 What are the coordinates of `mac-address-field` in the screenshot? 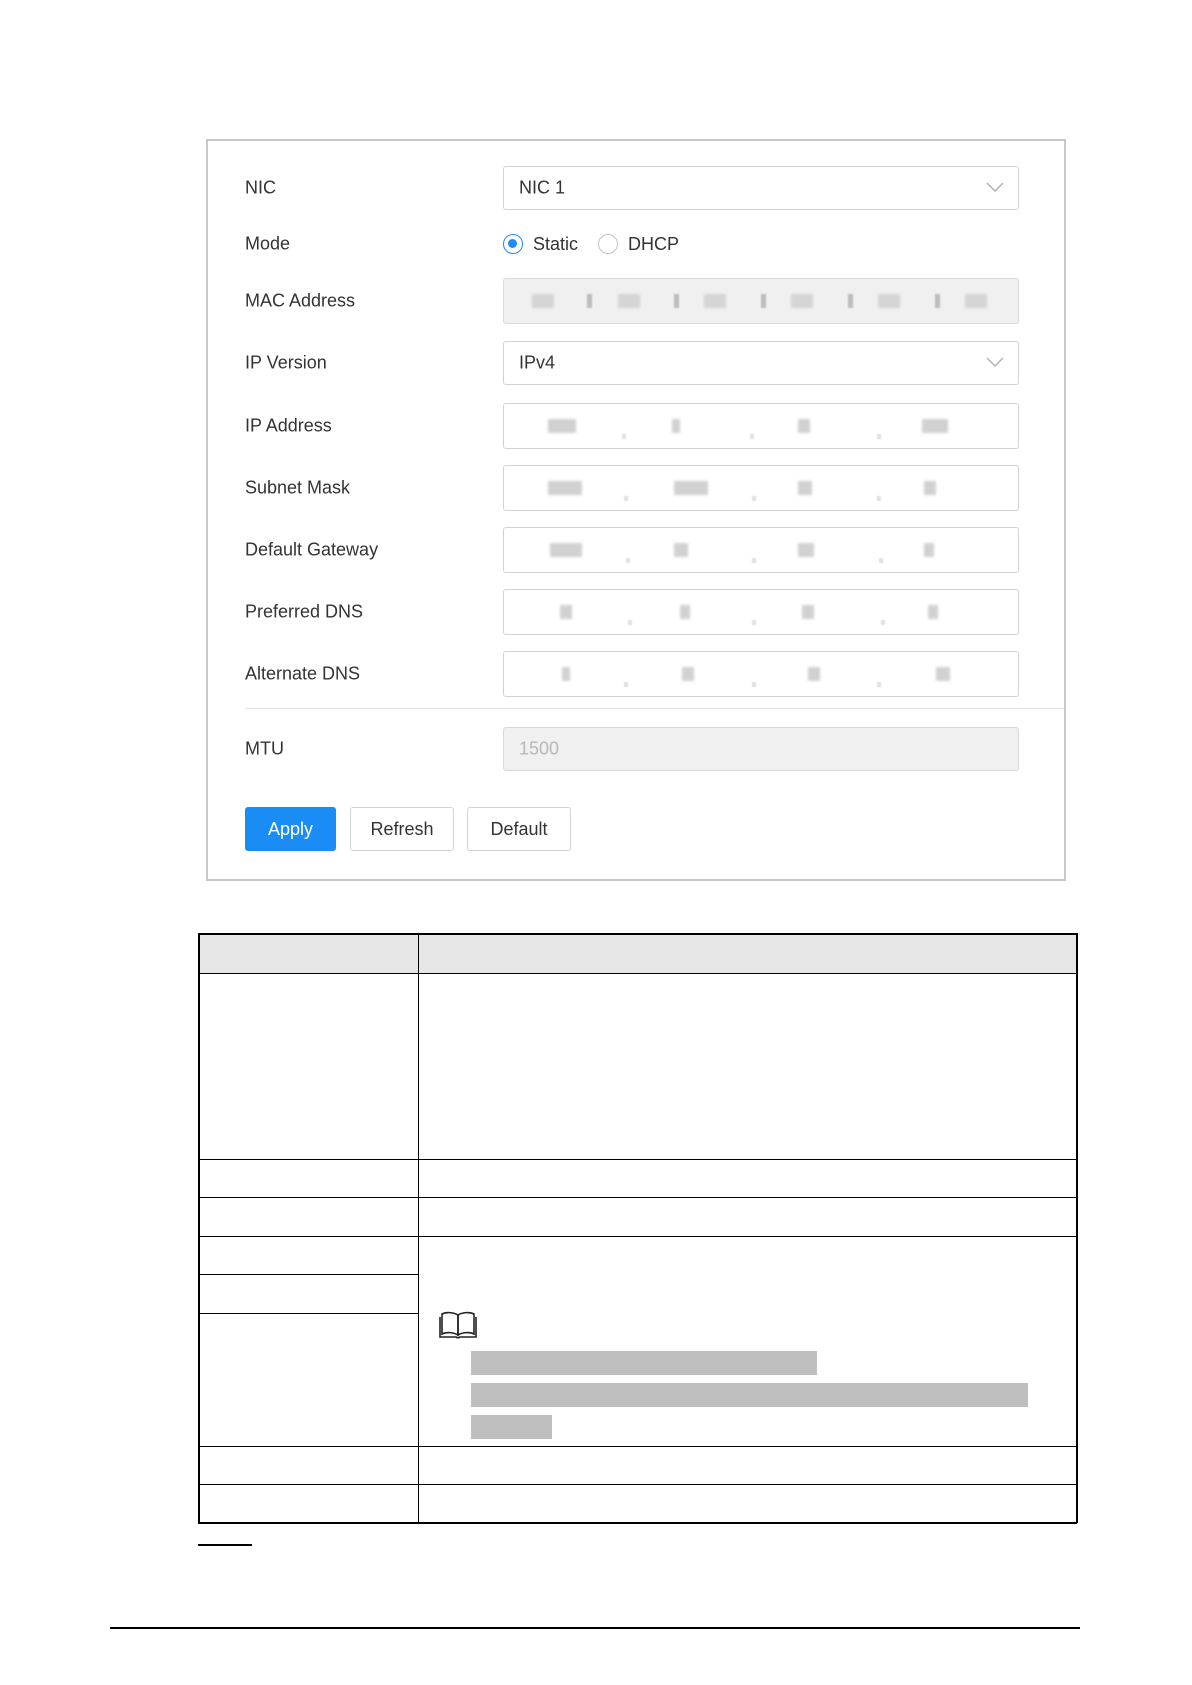 It's located at (761, 301).